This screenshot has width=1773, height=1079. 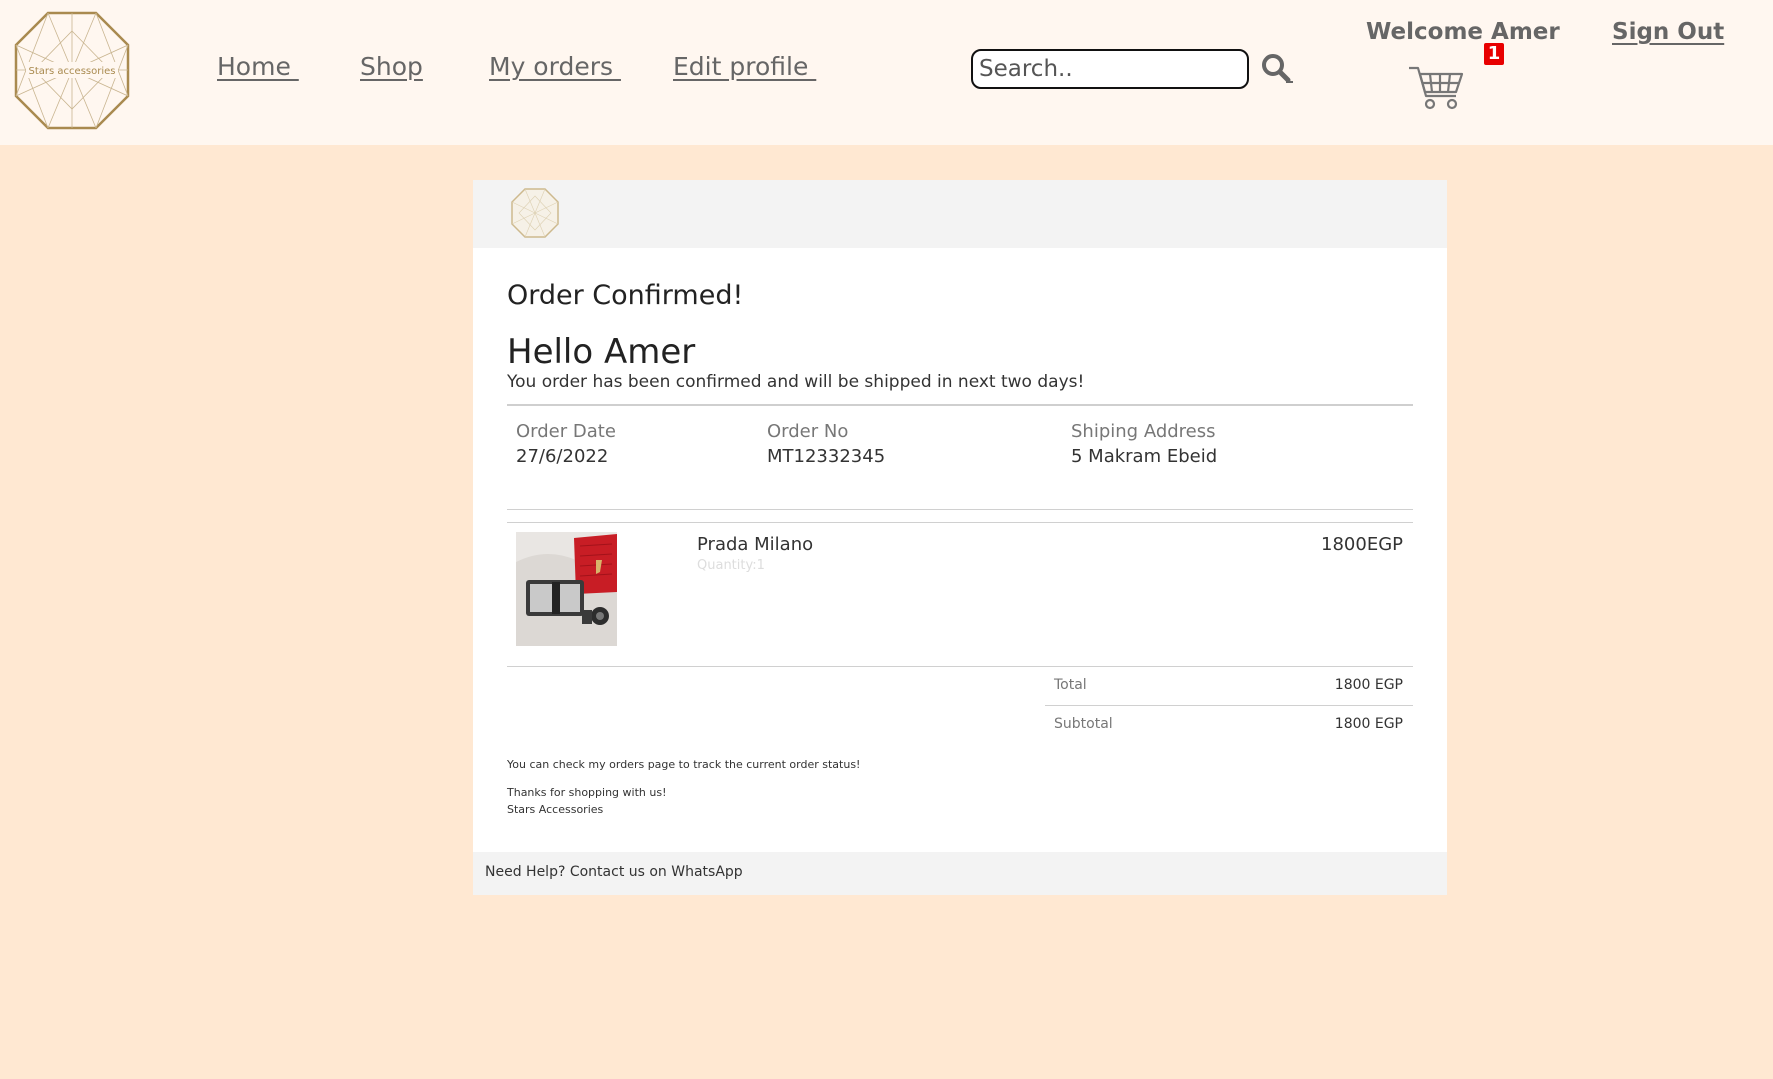 I want to click on search-icon, so click(x=1277, y=68).